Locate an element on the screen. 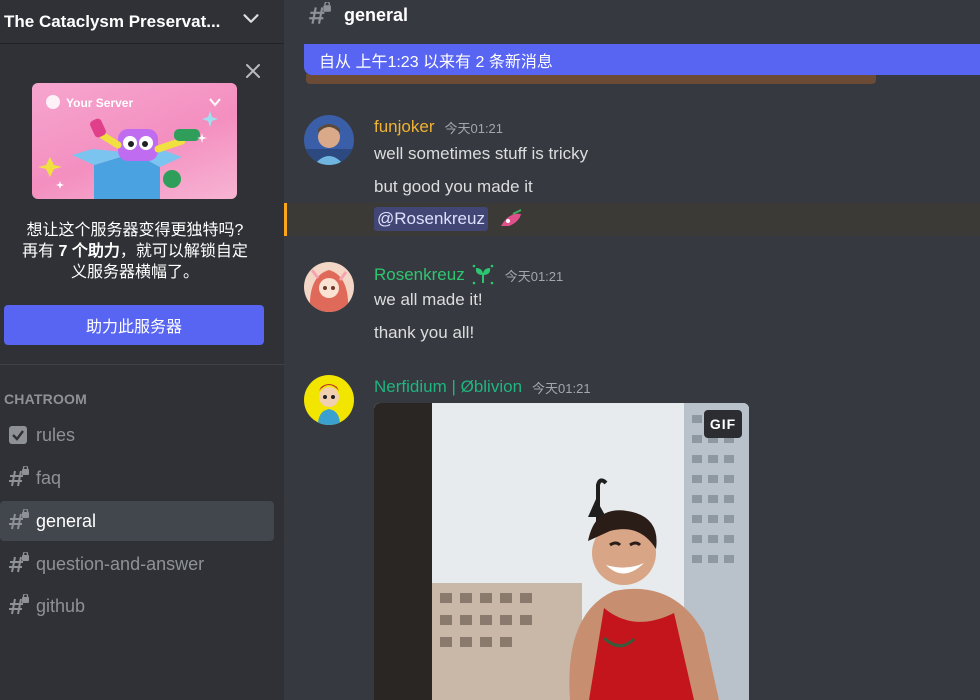 The height and width of the screenshot is (700, 980). sidebar-item-rules: rules is located at coordinates (137, 435).